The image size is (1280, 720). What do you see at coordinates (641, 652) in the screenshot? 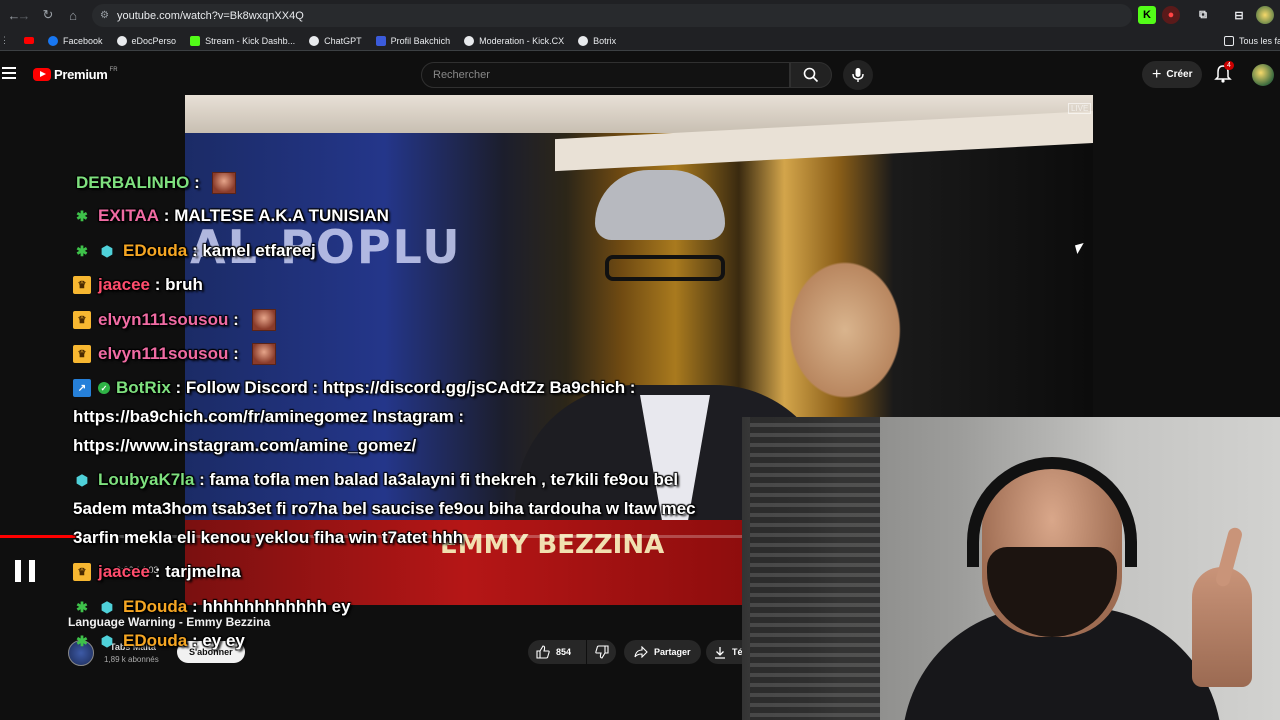
I see `share-icon` at bounding box center [641, 652].